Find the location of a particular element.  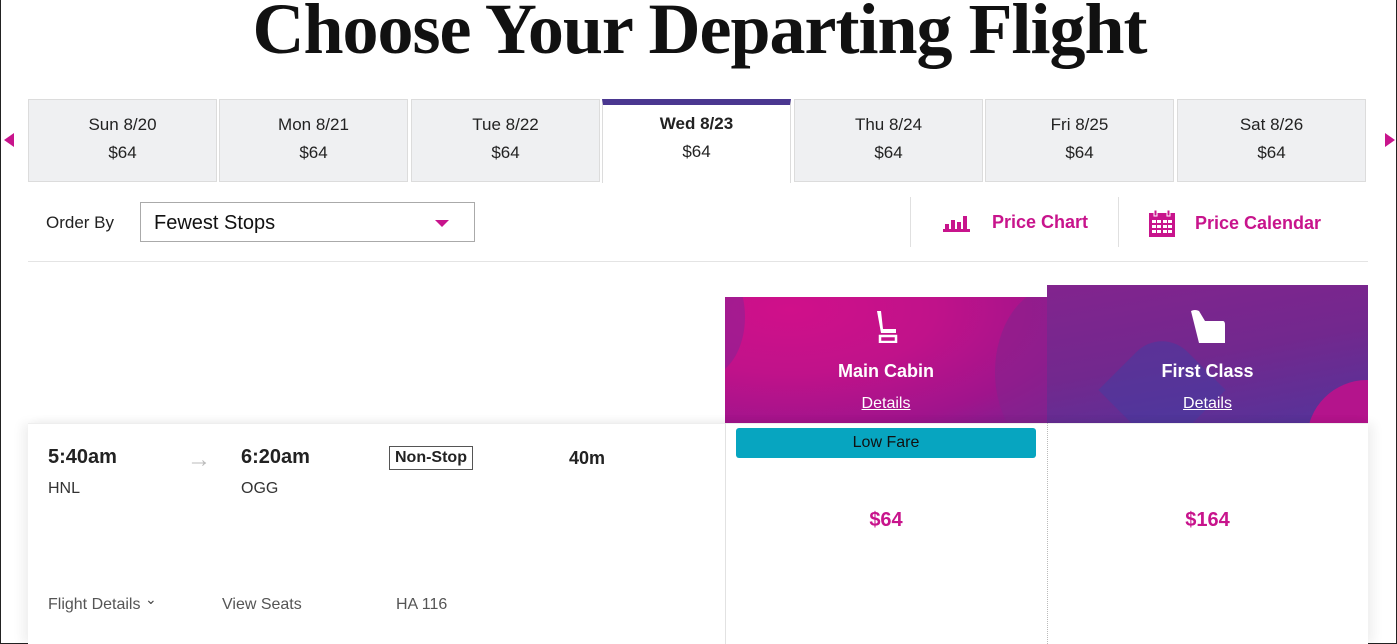

depart-airport: HNL is located at coordinates (64, 488).